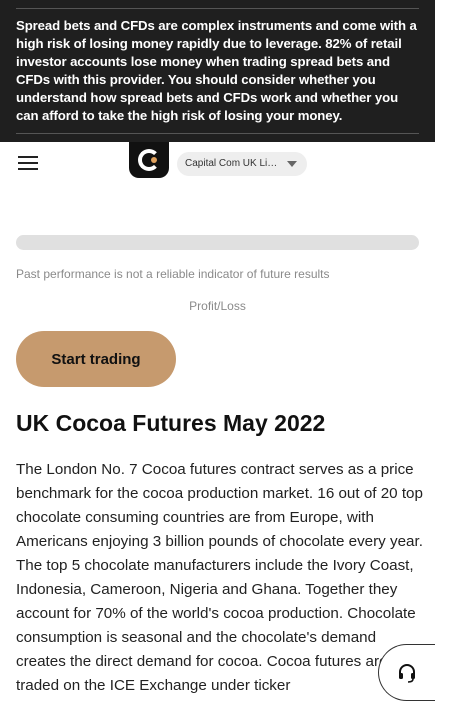  I want to click on site-header: Capital Com UK Limited, so click(217, 164).